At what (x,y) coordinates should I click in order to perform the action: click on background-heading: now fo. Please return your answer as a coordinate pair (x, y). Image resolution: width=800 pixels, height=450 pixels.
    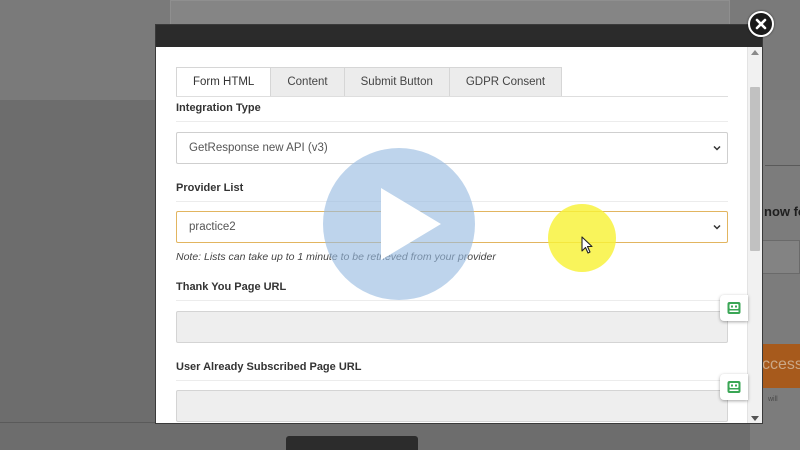
    Looking at the image, I should click on (782, 211).